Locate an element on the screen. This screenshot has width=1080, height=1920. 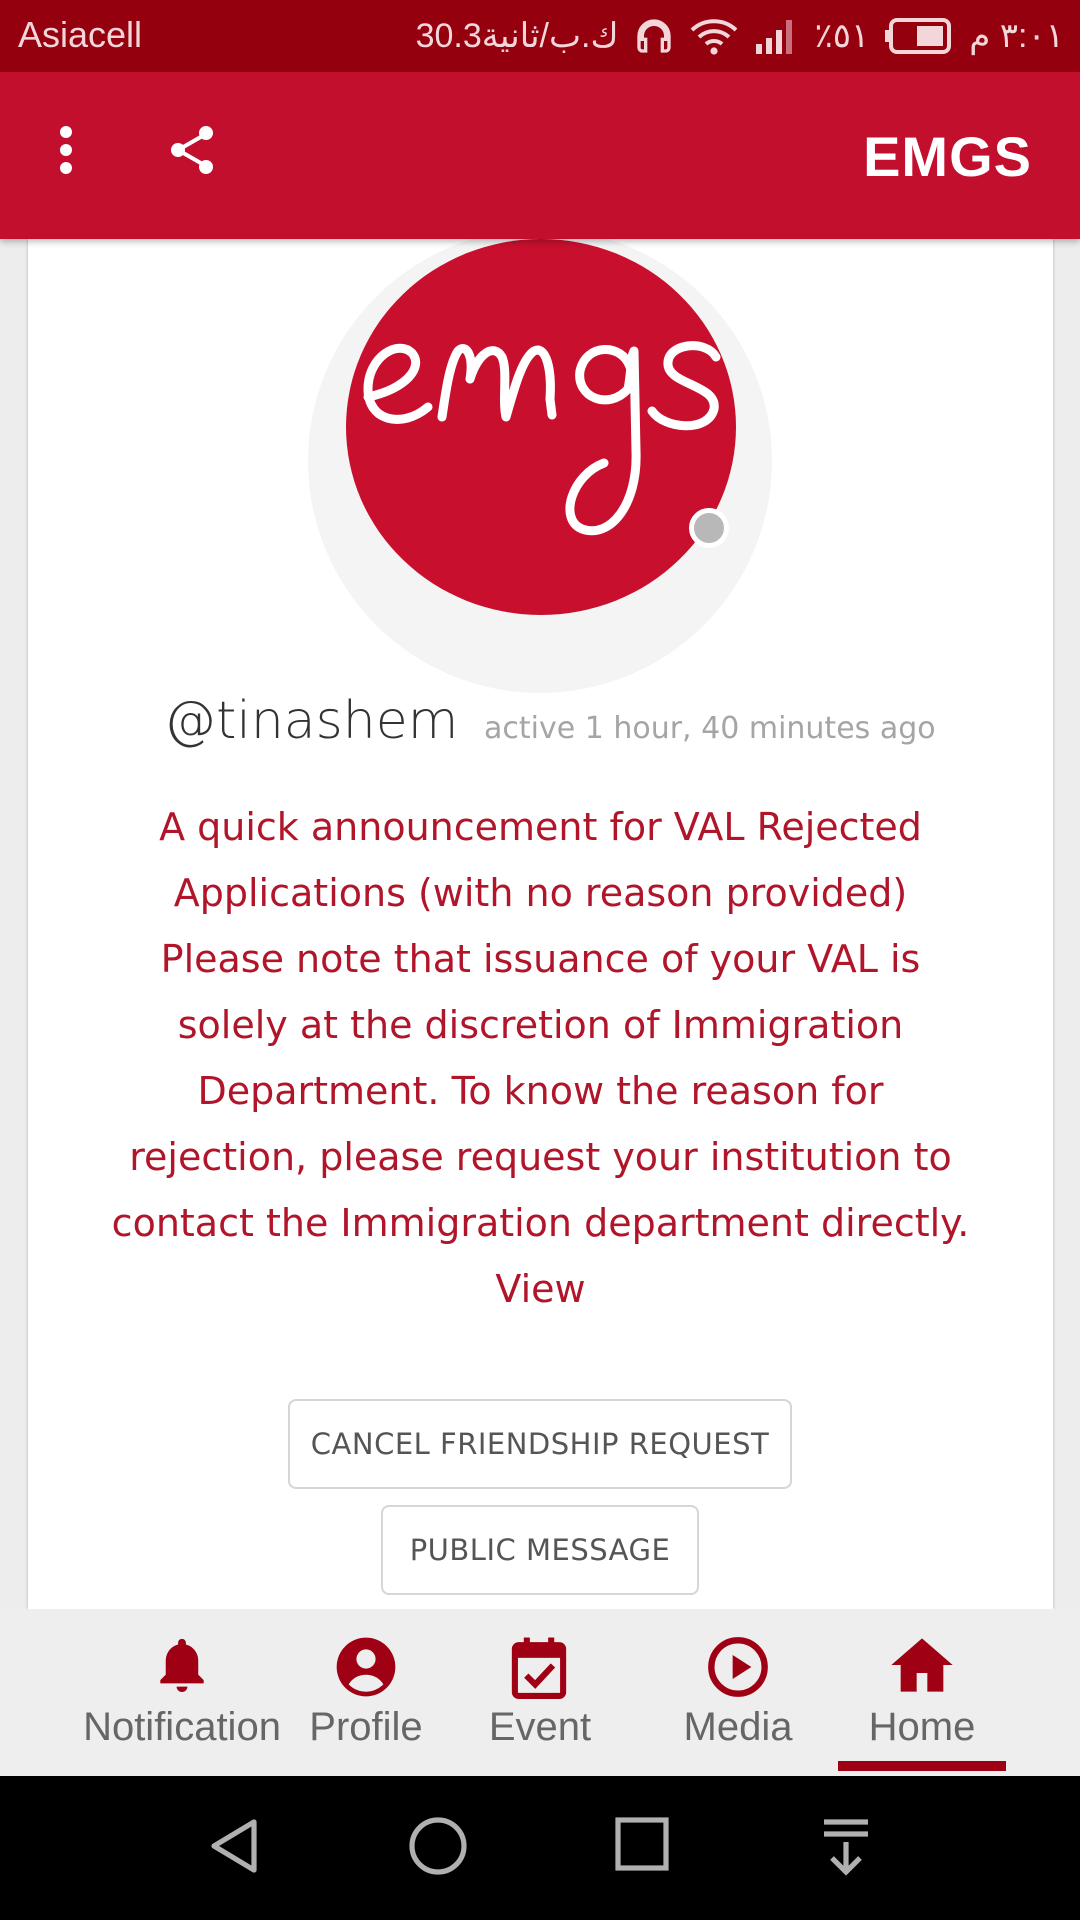
calendar-check-icon is located at coordinates (539, 1668).